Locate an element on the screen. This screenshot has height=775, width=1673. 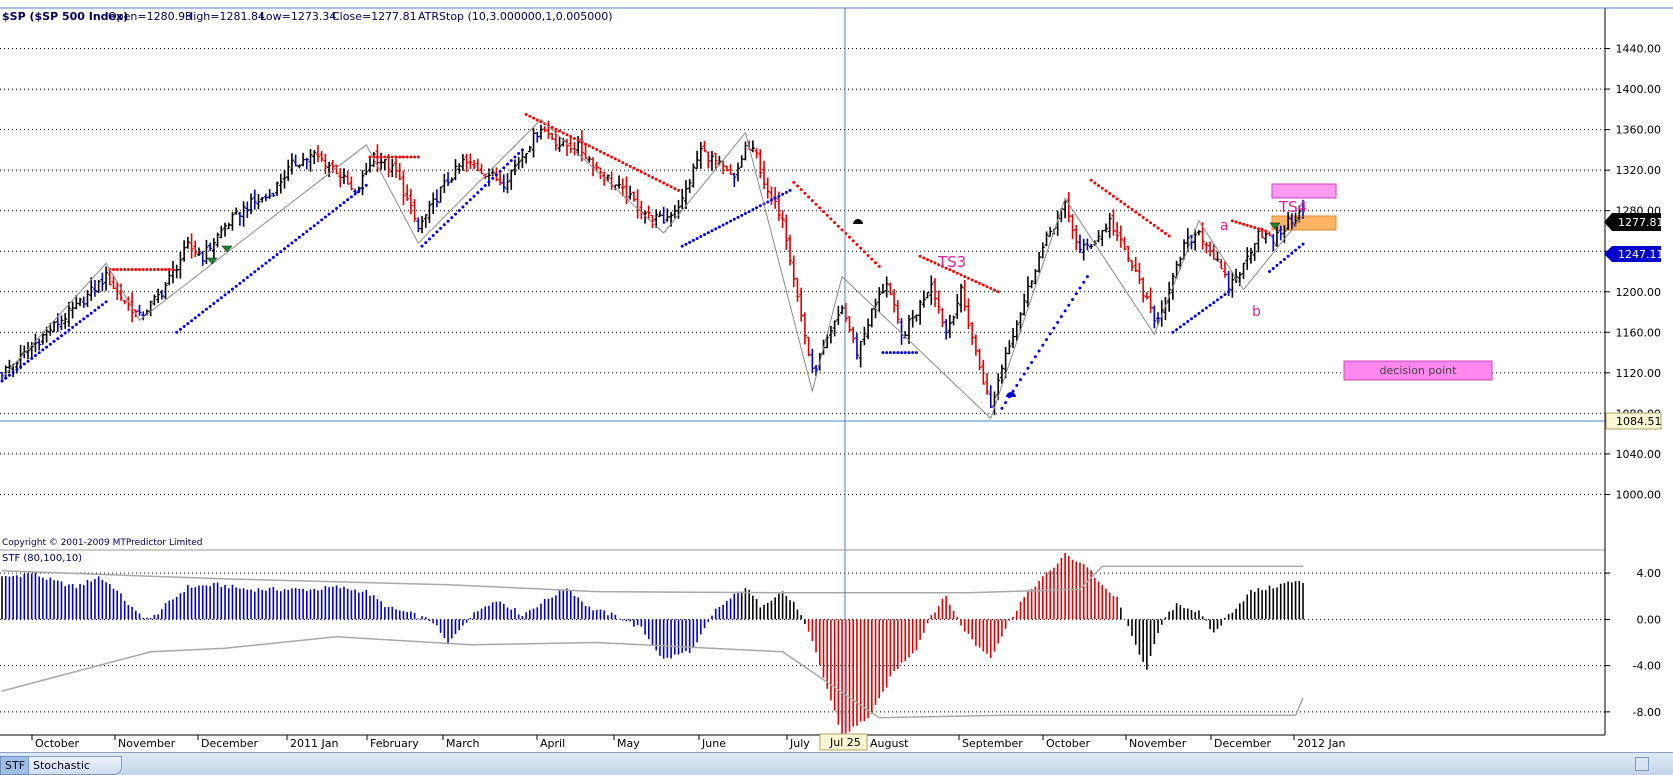
hline-price-tag: 1084.51 is located at coordinates (1633, 421).